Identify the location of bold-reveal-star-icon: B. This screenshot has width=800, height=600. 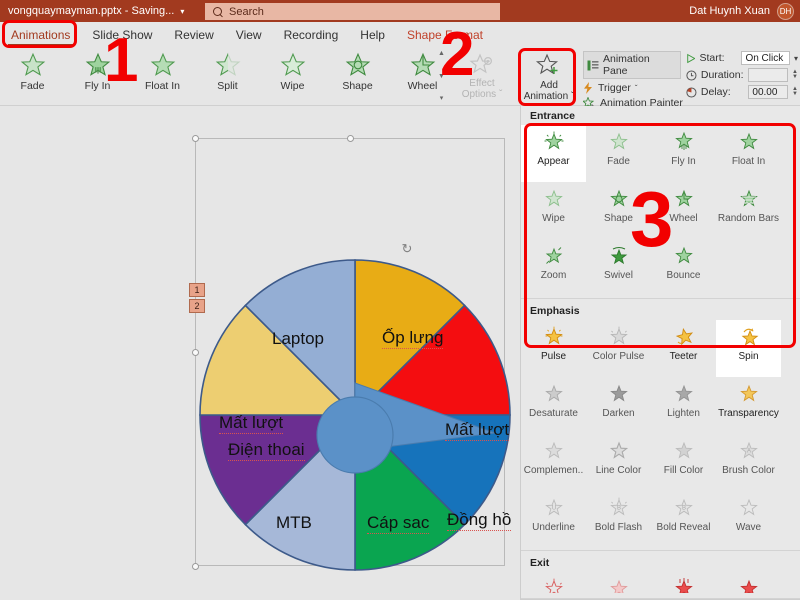
(683, 507).